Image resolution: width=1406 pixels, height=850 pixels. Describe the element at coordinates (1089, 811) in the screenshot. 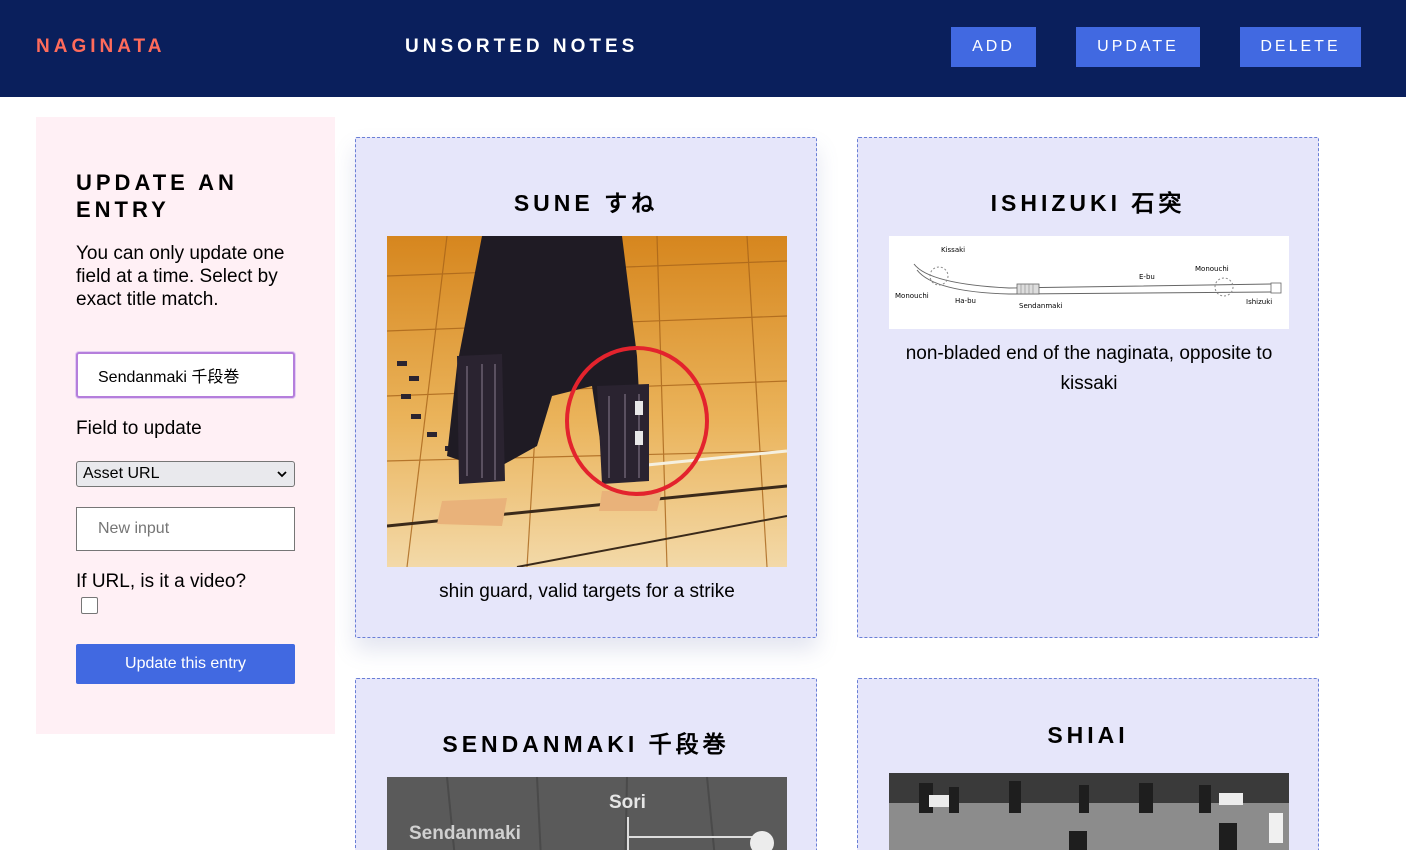

I see `shiai-image` at that location.